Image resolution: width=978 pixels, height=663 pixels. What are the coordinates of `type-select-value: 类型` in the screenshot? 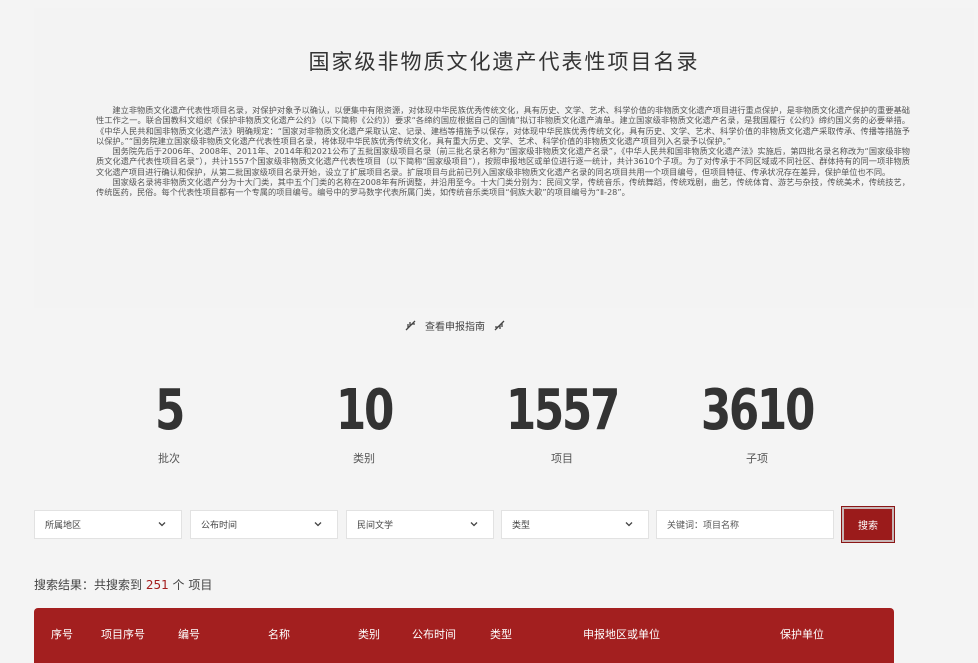 It's located at (521, 526).